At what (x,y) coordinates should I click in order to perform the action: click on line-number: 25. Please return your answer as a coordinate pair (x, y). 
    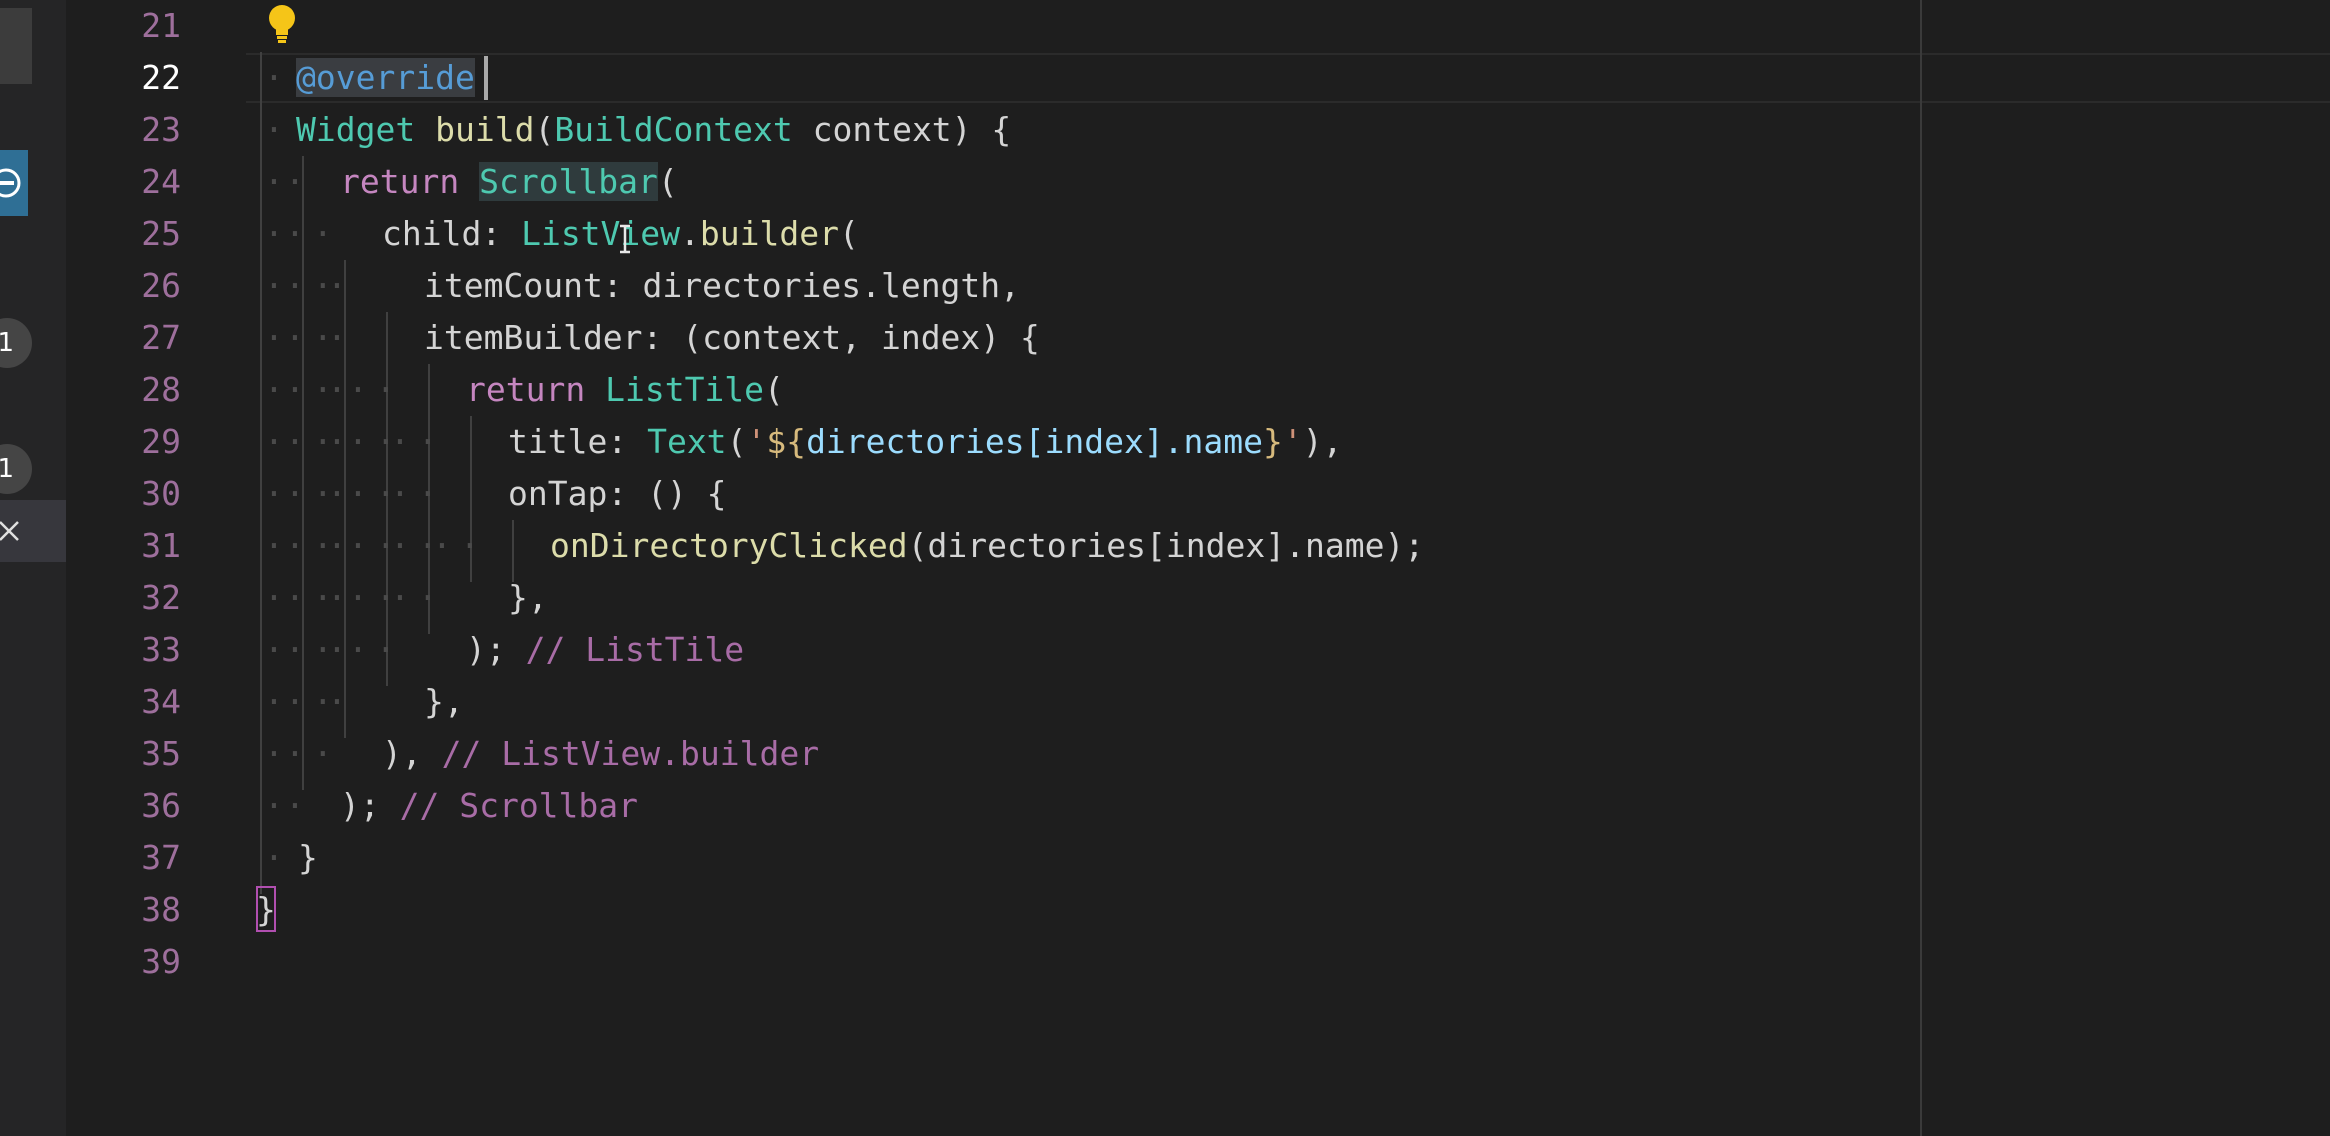
    Looking at the image, I should click on (161, 233).